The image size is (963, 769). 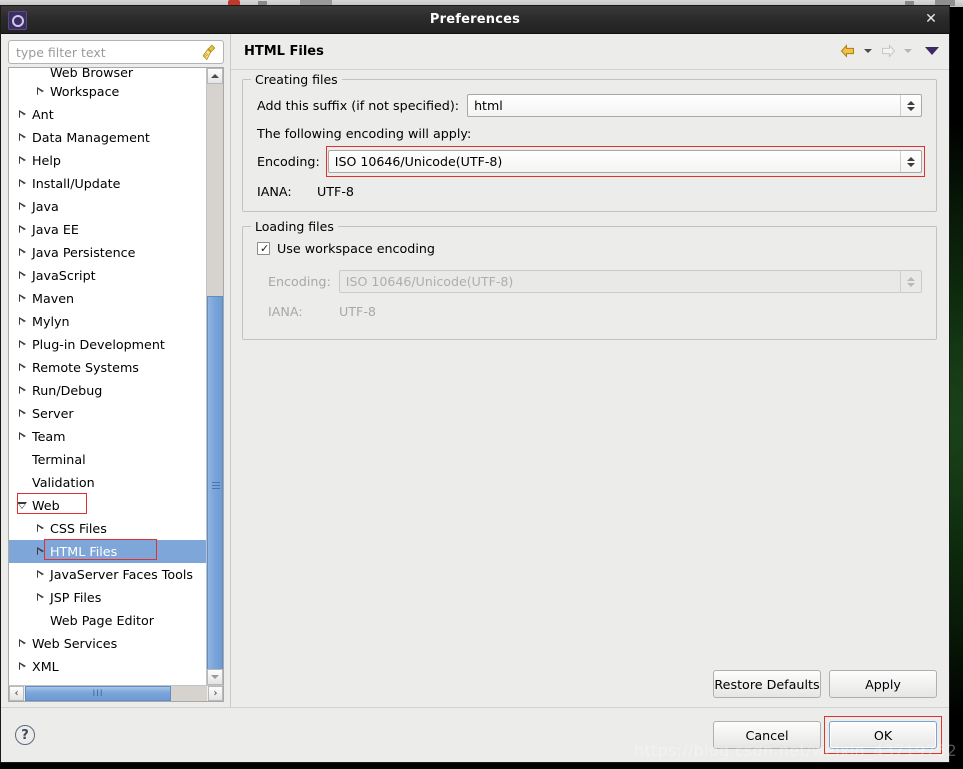 I want to click on h-scrollbar-thumb: III, so click(x=98, y=693).